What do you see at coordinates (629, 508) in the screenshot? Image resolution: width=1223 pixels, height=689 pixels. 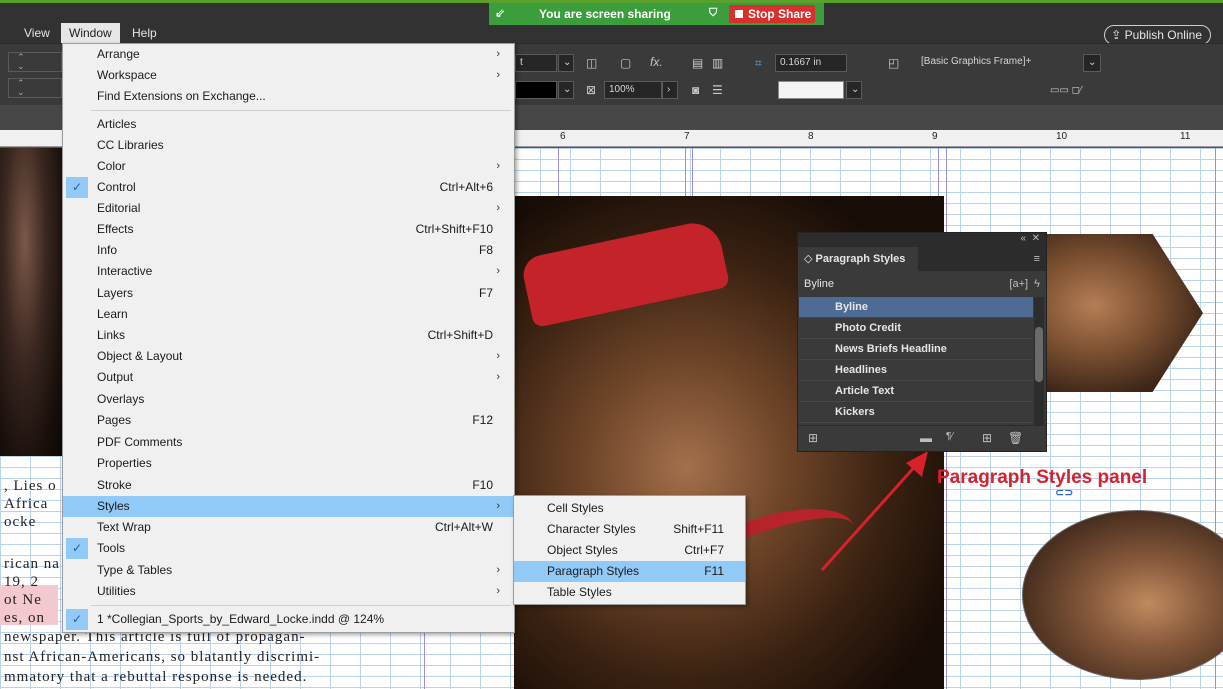 I see `submenu-item-cell-styles: Cell Styles` at bounding box center [629, 508].